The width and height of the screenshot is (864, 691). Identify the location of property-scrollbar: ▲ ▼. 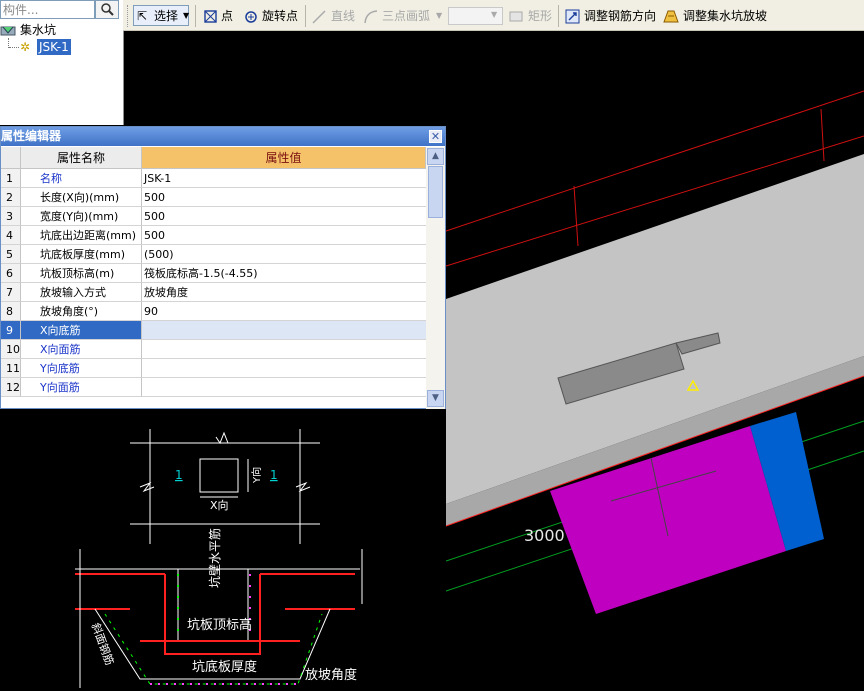
(435, 278).